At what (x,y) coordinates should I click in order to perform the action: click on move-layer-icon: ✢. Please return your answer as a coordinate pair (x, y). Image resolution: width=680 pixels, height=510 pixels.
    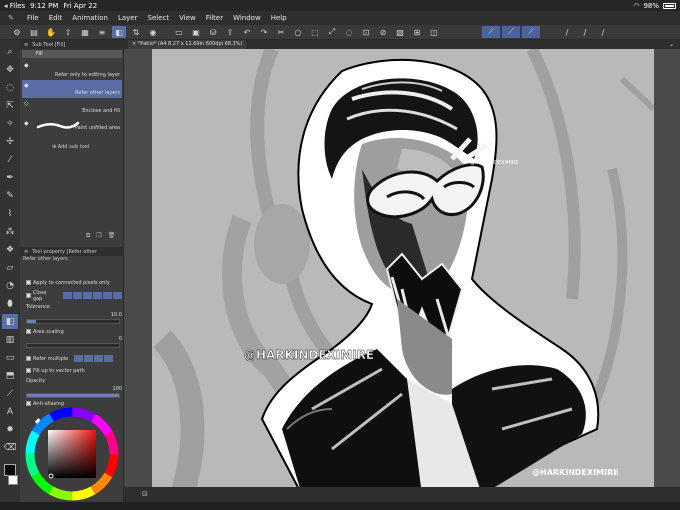
    Looking at the image, I should click on (10, 141).